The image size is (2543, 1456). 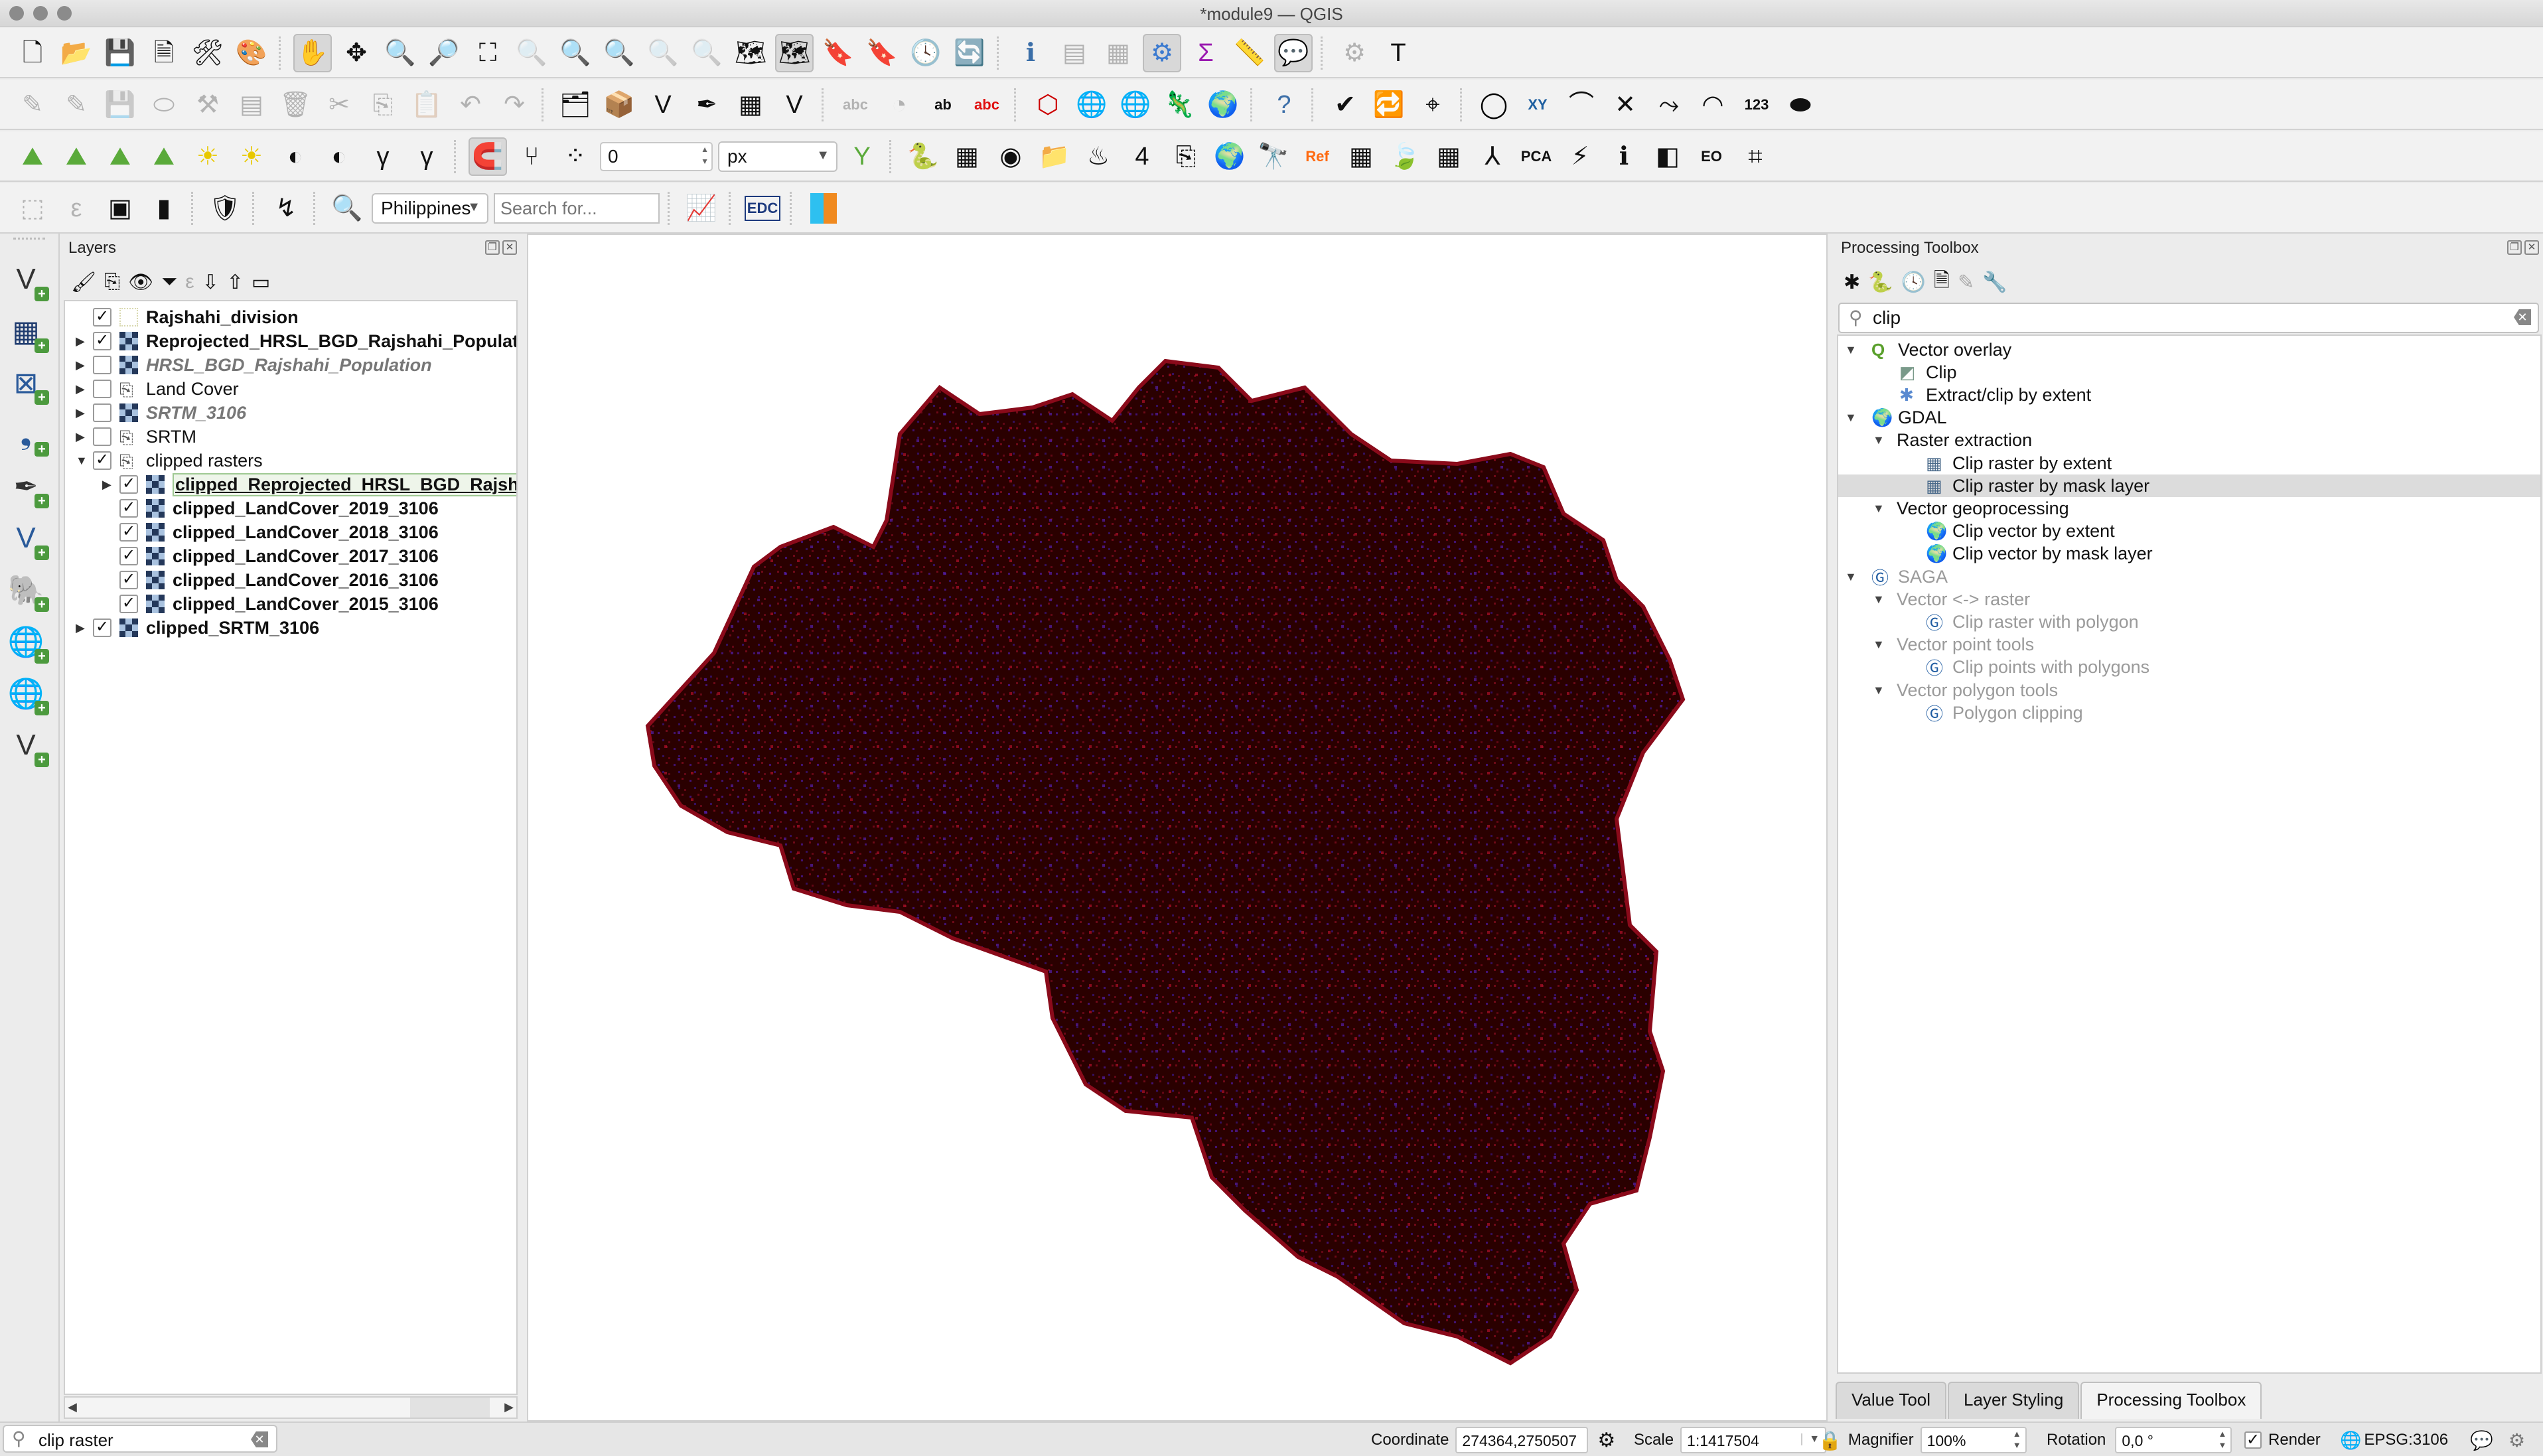 What do you see at coordinates (120, 105) in the screenshot?
I see `save-edits-button: 💾` at bounding box center [120, 105].